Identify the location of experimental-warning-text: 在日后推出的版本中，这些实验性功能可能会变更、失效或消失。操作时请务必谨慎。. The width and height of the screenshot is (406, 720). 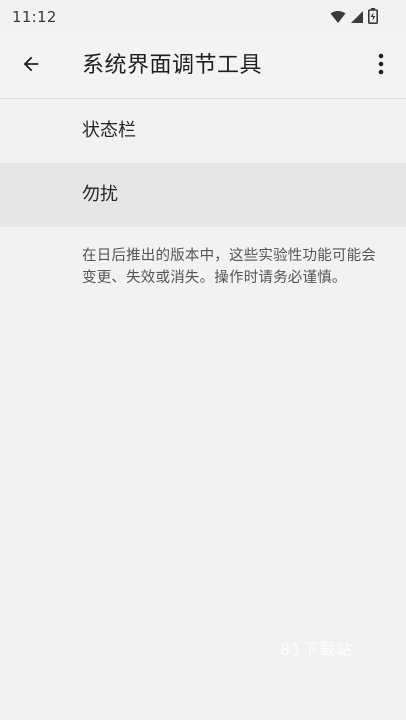
(229, 267).